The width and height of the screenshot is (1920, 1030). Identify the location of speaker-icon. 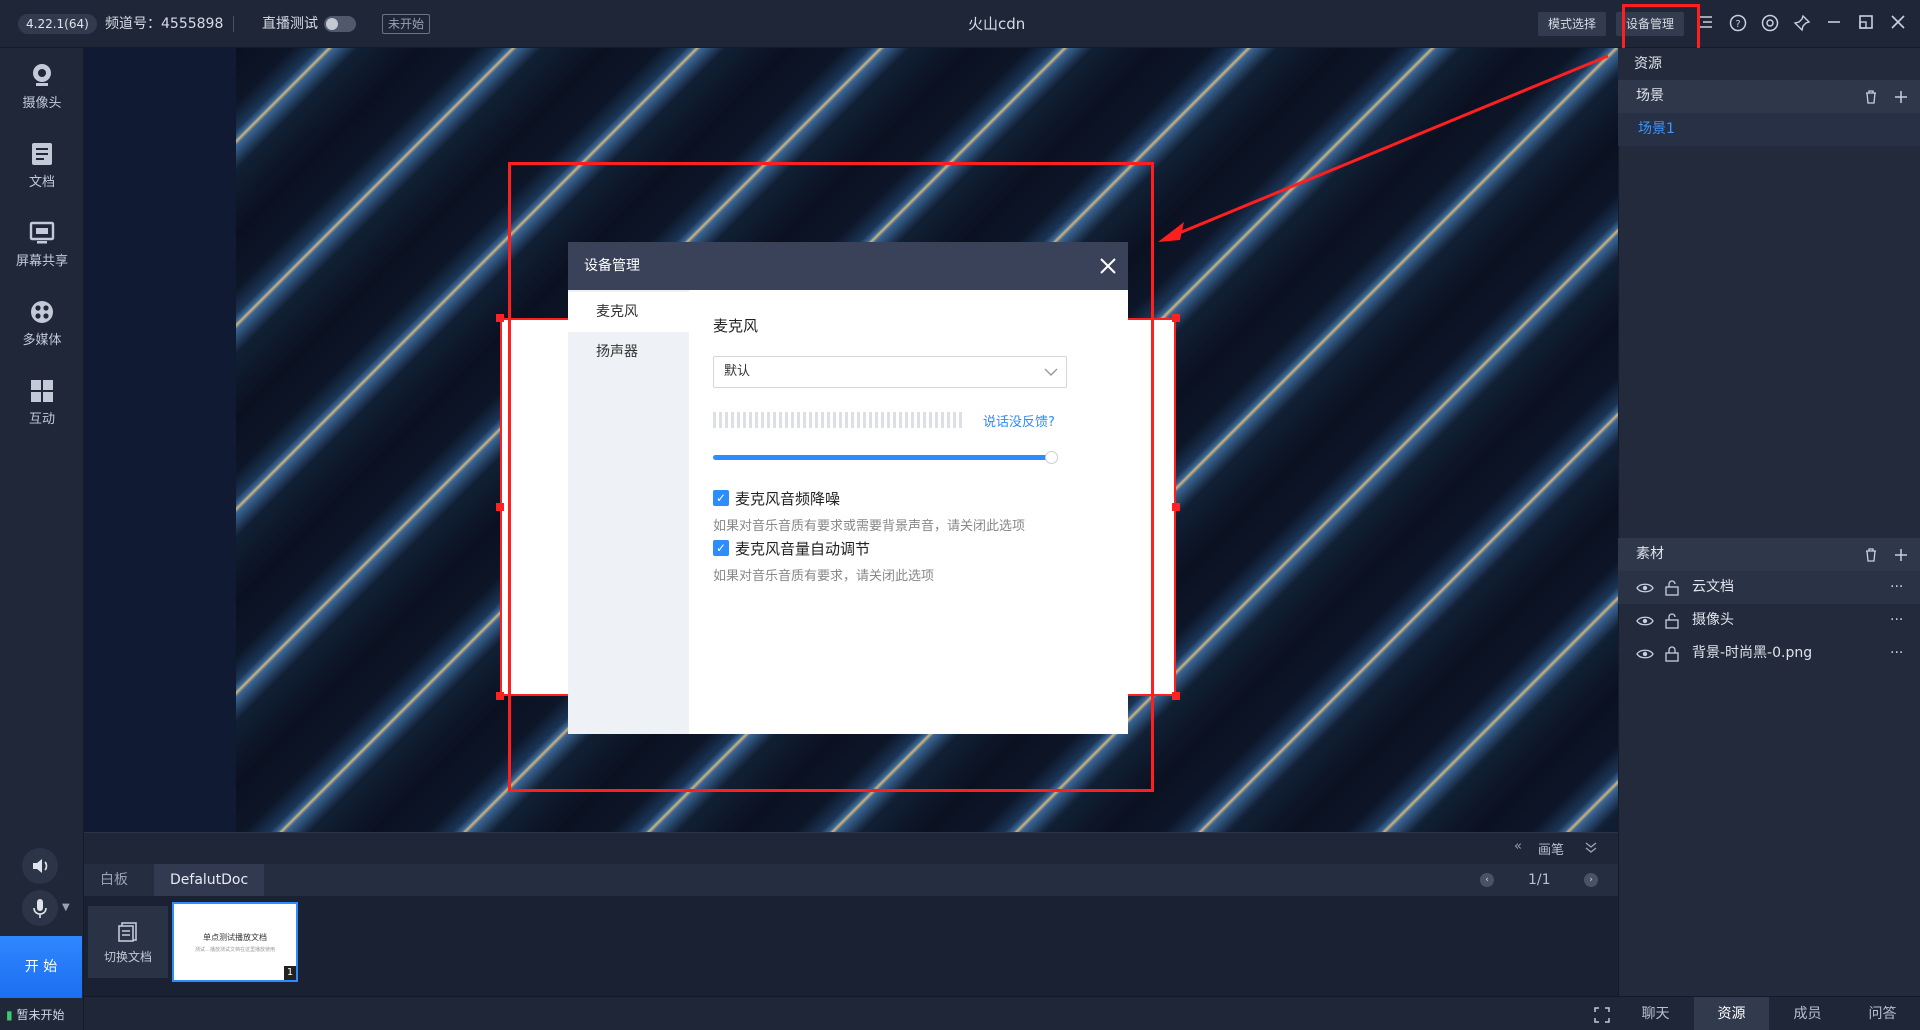
(40, 866).